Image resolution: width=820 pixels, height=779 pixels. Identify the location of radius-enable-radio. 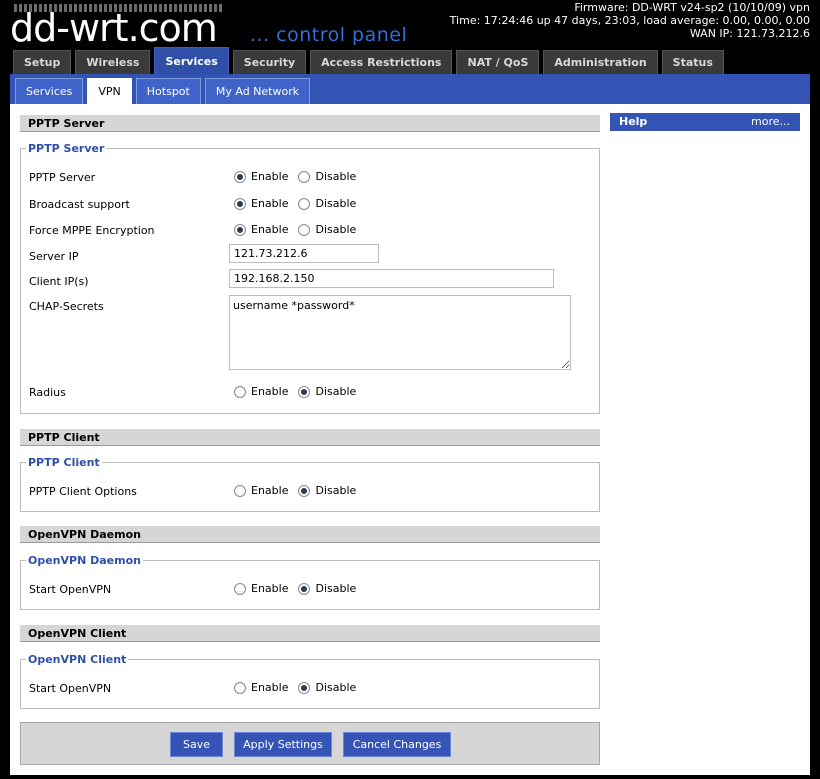
(240, 391).